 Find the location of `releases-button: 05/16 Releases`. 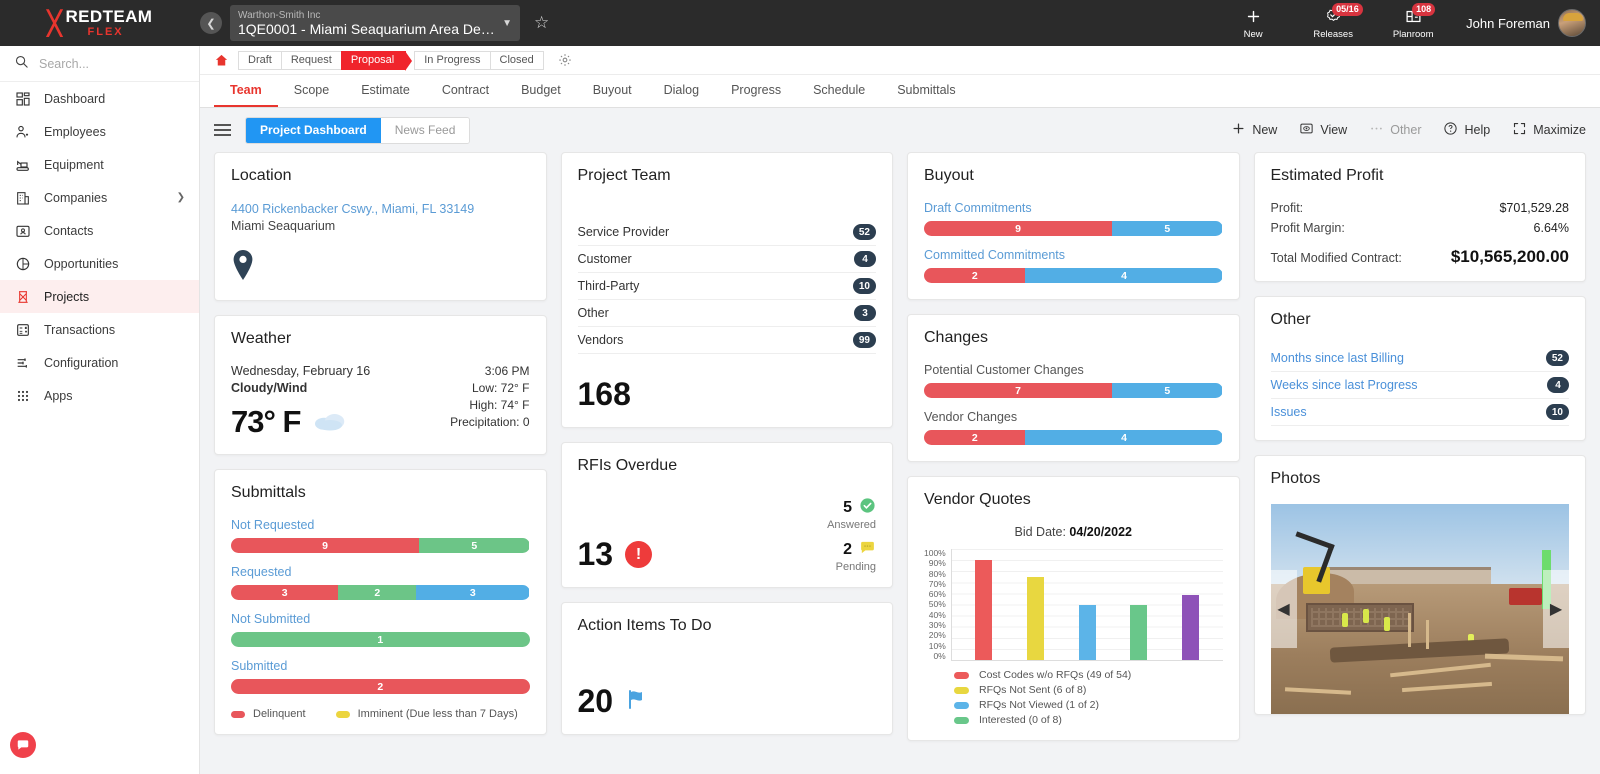

releases-button: 05/16 Releases is located at coordinates (1334, 21).